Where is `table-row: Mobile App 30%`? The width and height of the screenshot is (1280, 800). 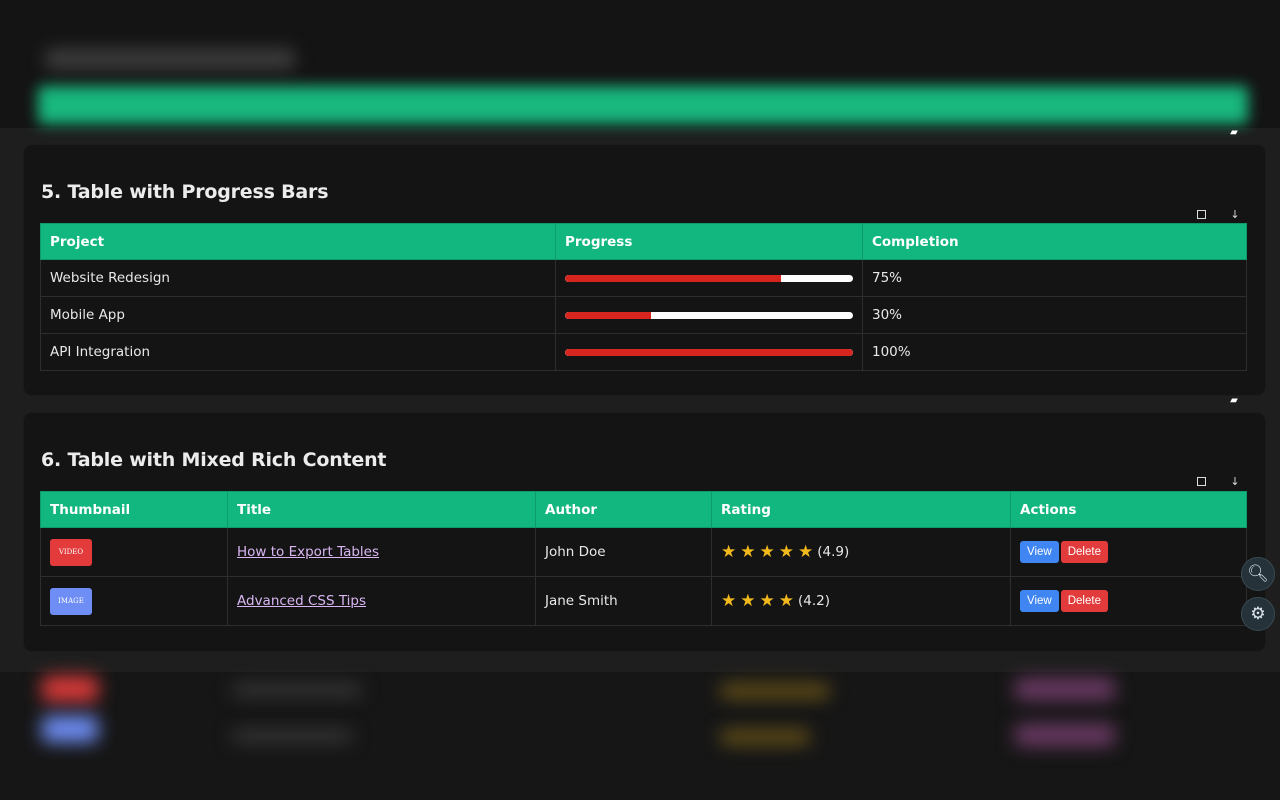 table-row: Mobile App 30% is located at coordinates (643, 315).